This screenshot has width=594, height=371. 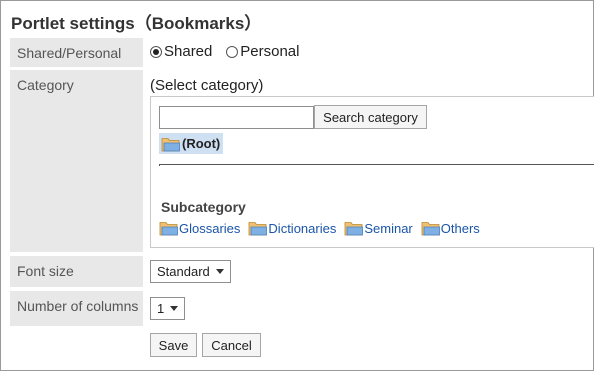 I want to click on subcategory-dictionaries: Dictionaries, so click(x=292, y=228).